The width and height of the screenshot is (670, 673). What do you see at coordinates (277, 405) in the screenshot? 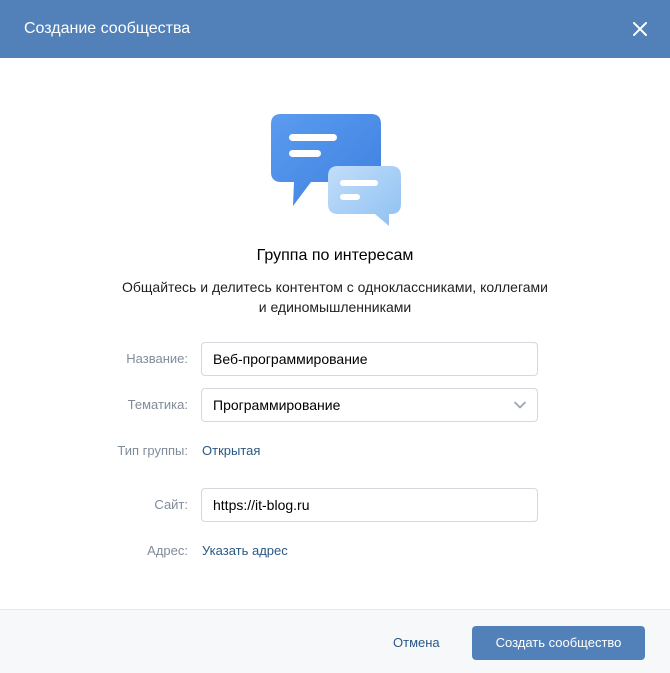
I see `topic-select-value: Программирование` at bounding box center [277, 405].